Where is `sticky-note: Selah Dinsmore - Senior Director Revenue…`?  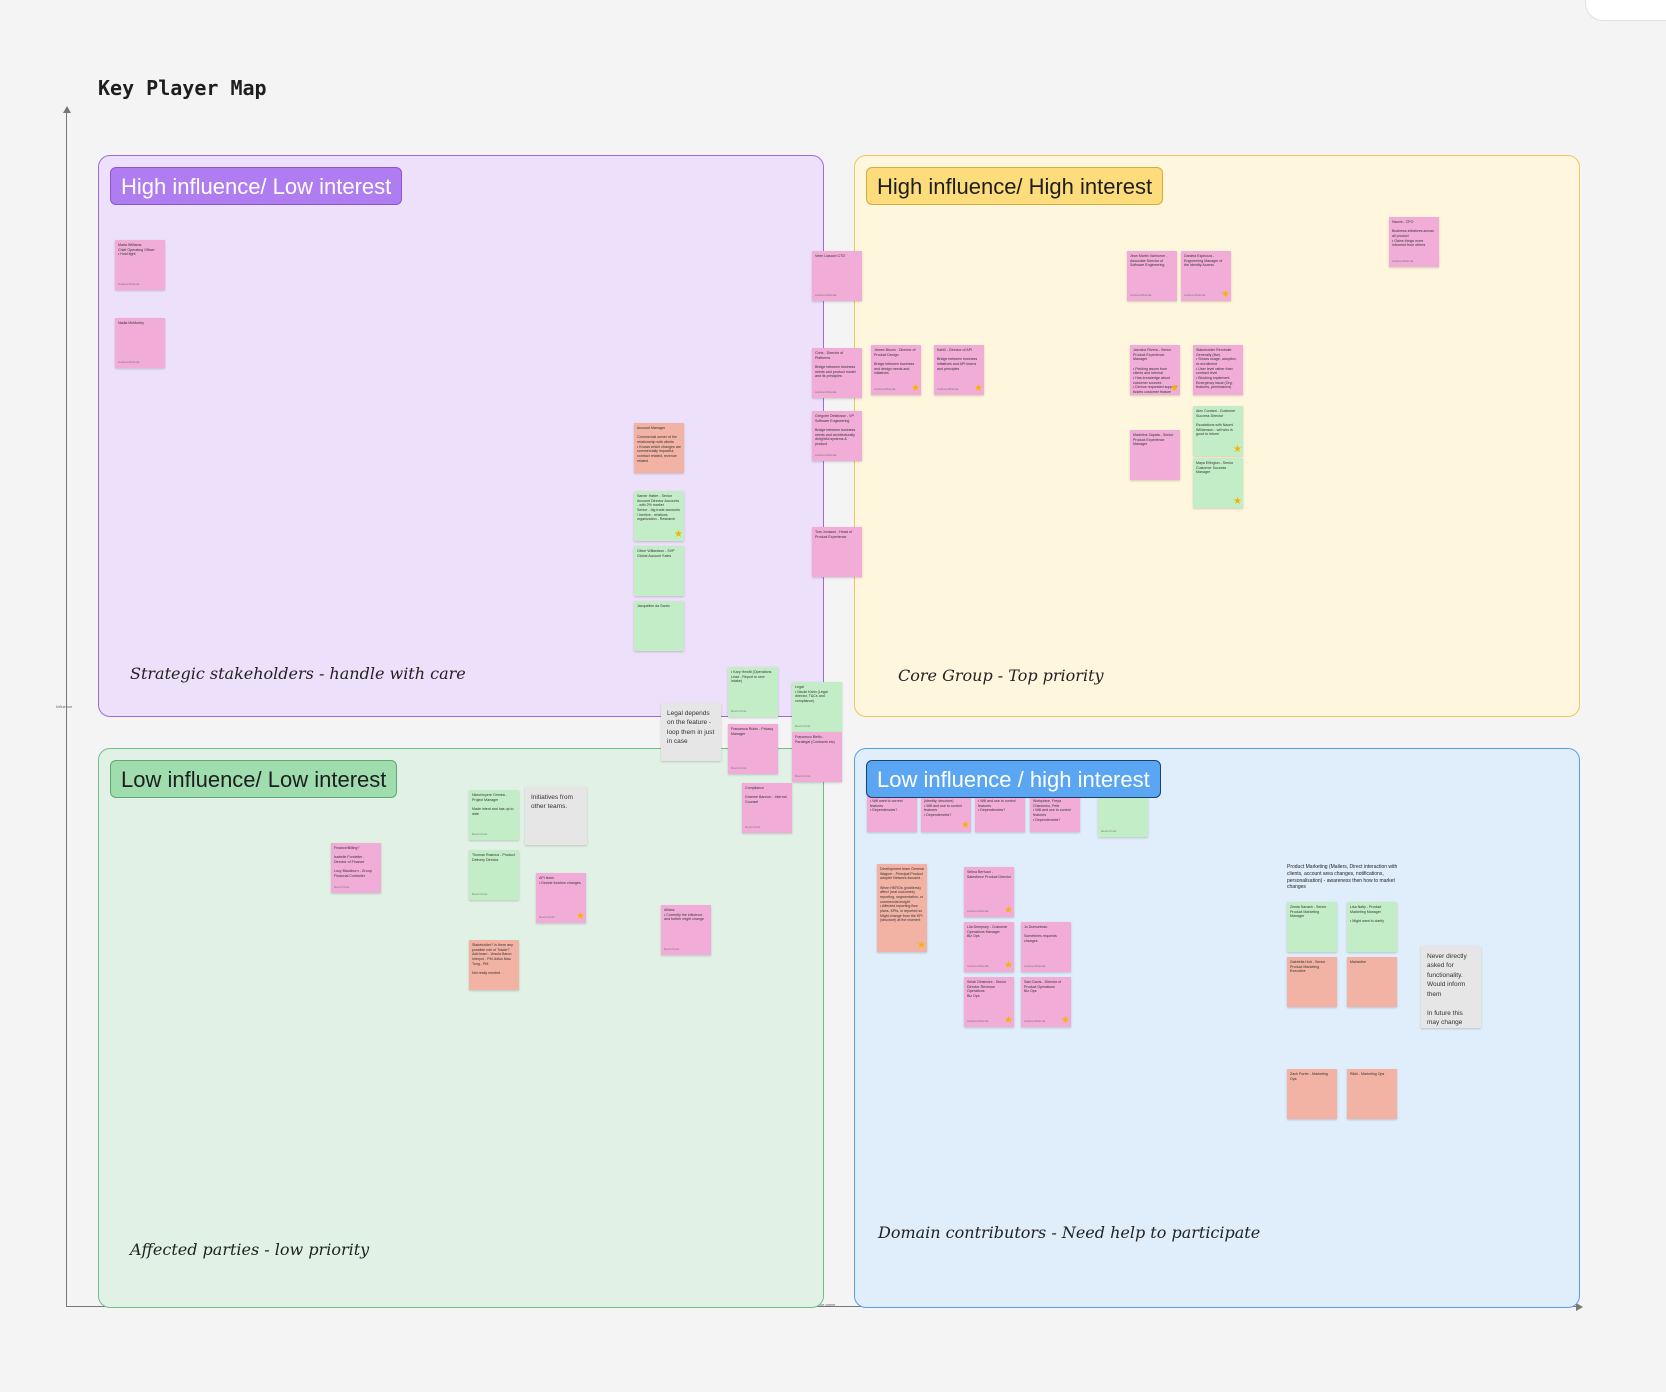
sticky-note: Selah Dinsmore - Senior Director Revenue… is located at coordinates (989, 1002).